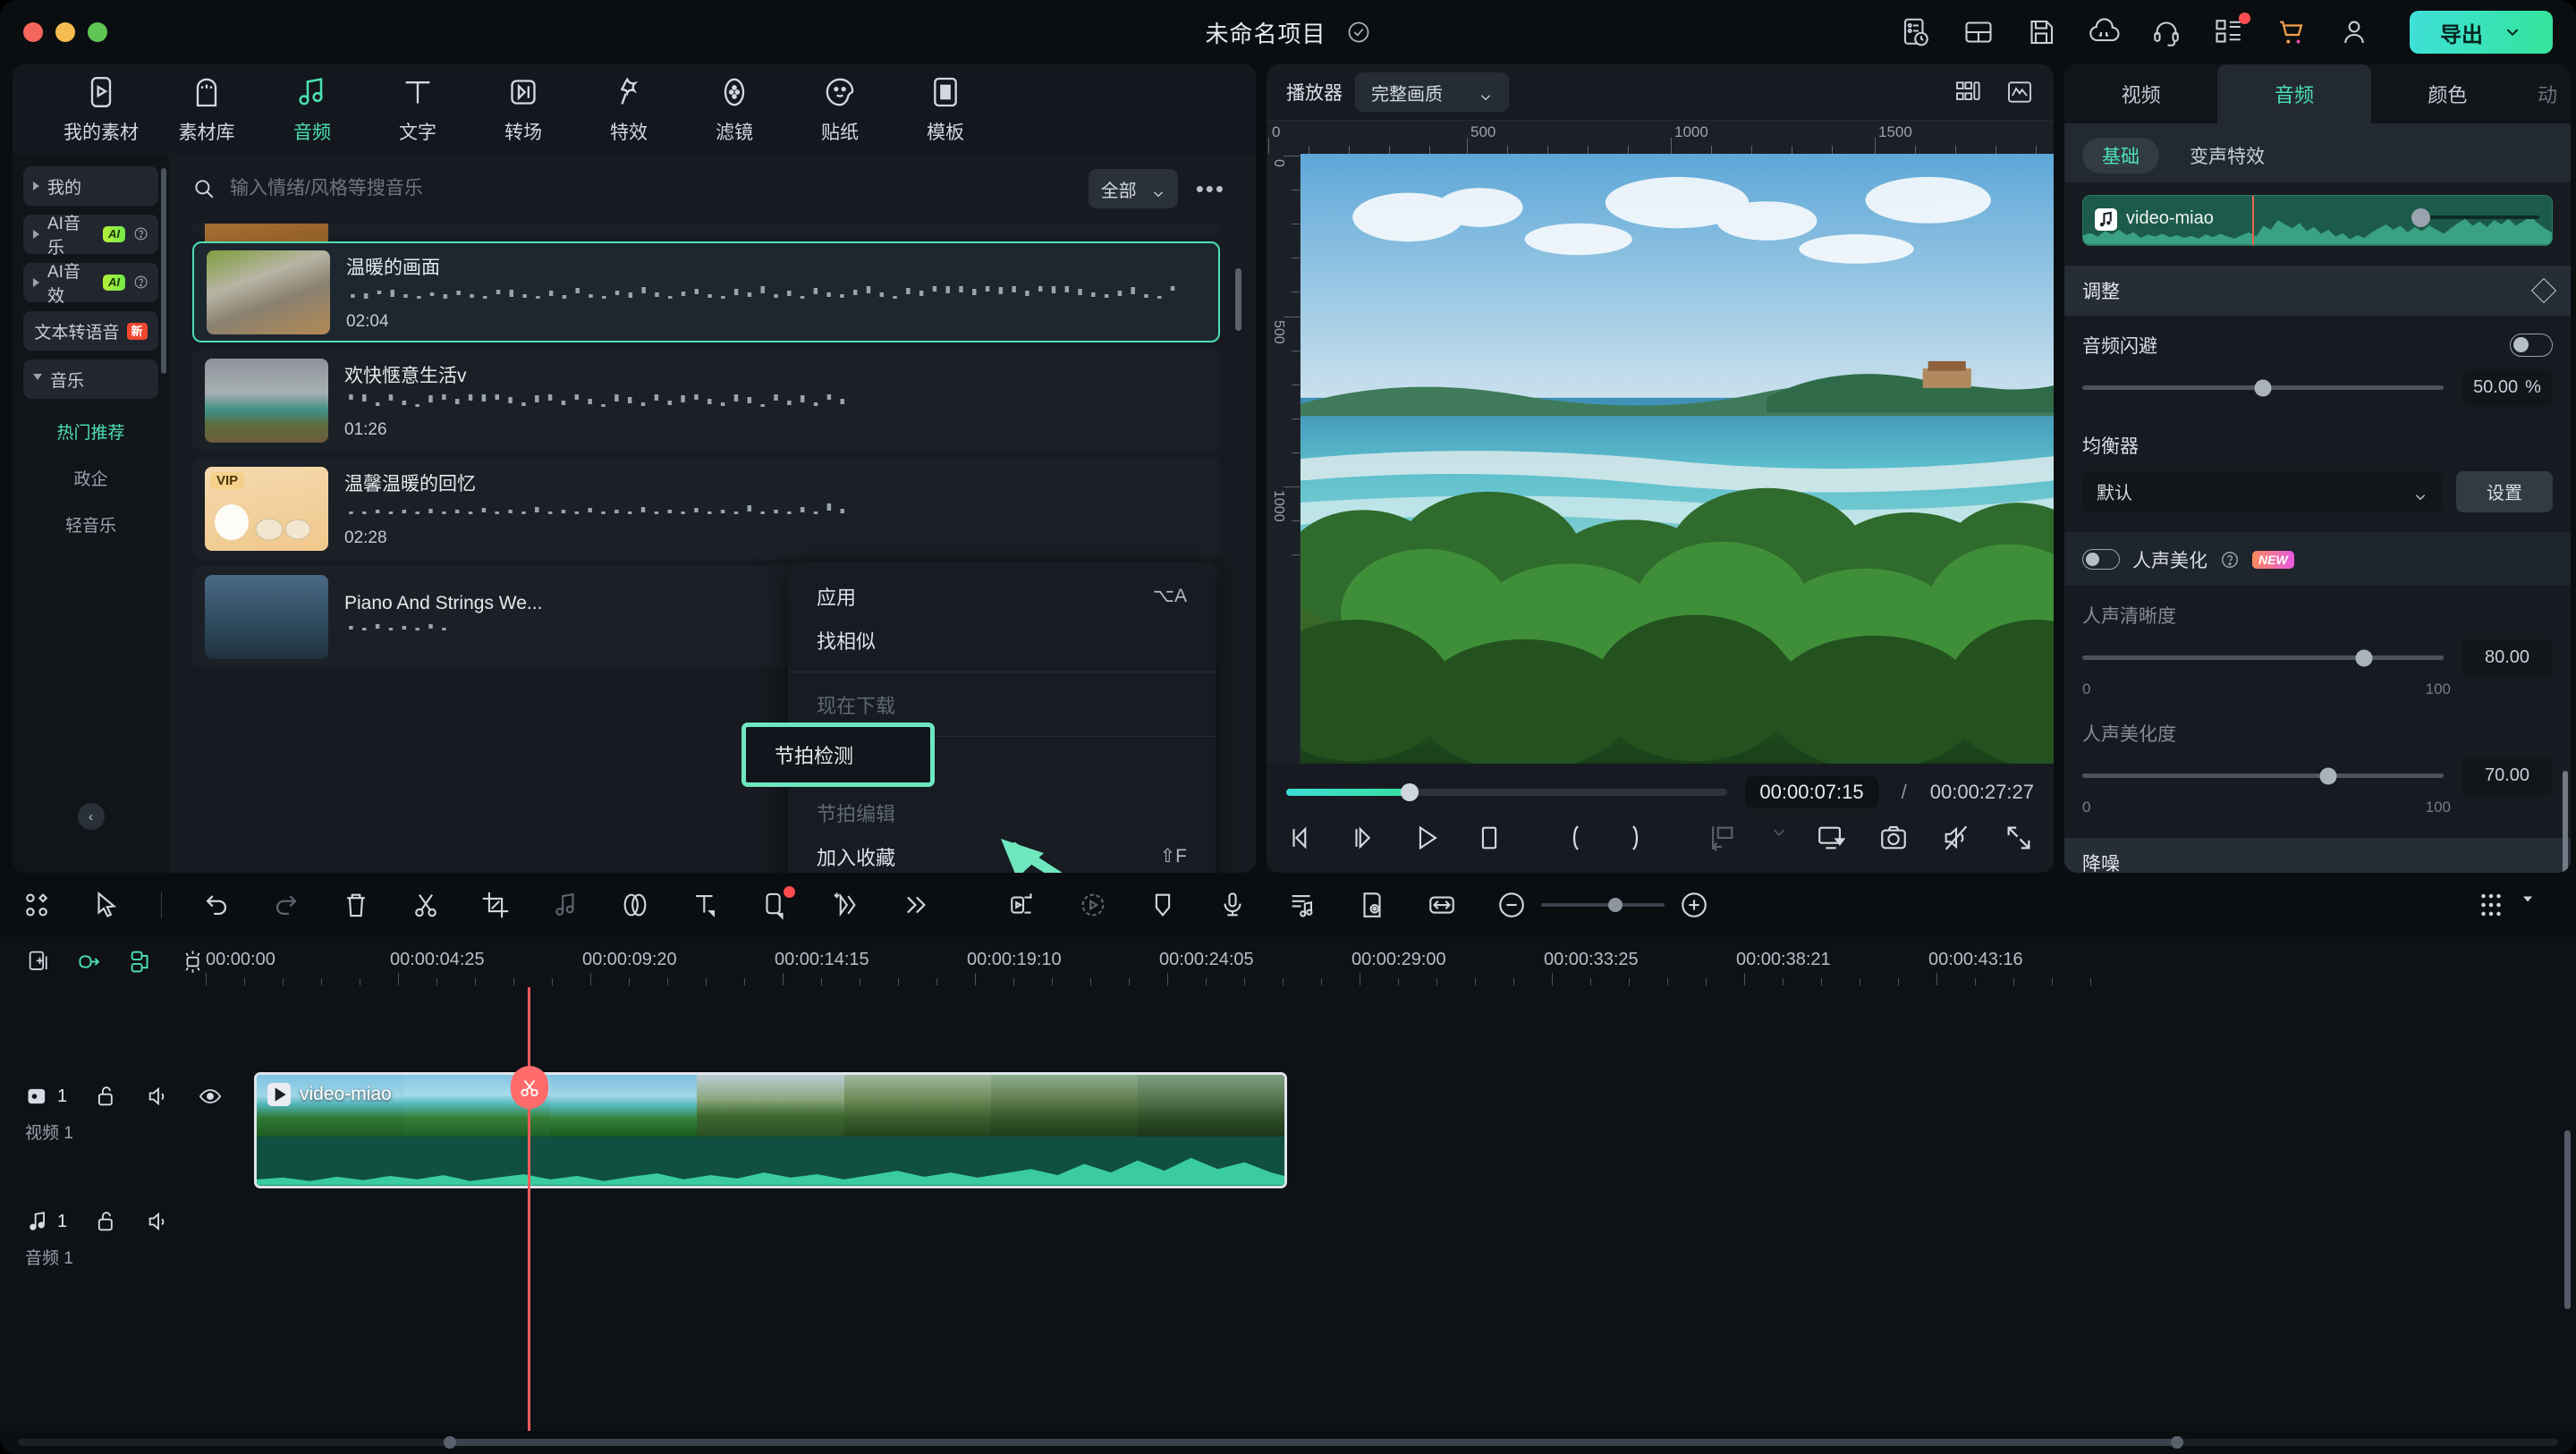  I want to click on audio-ducking-slider, so click(2263, 388).